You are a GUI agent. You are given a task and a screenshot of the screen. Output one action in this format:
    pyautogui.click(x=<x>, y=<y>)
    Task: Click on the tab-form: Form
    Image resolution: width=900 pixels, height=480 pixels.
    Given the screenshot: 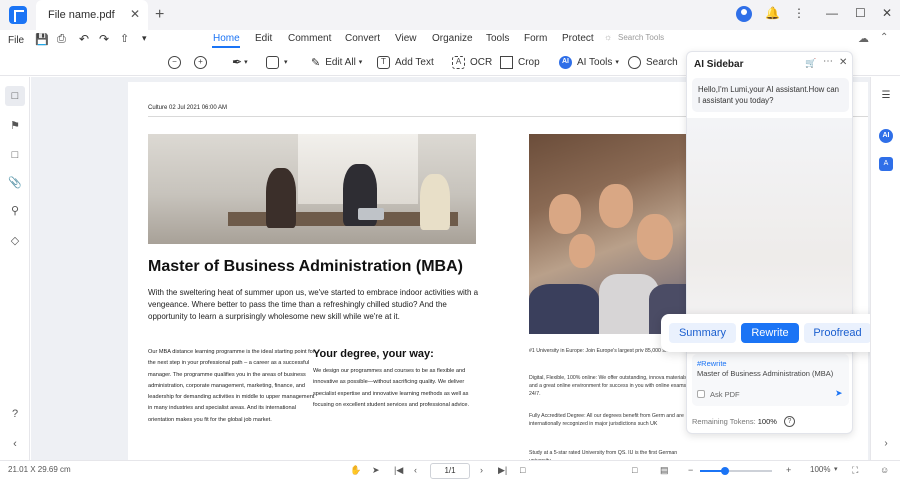 What is the action you would take?
    pyautogui.click(x=535, y=38)
    